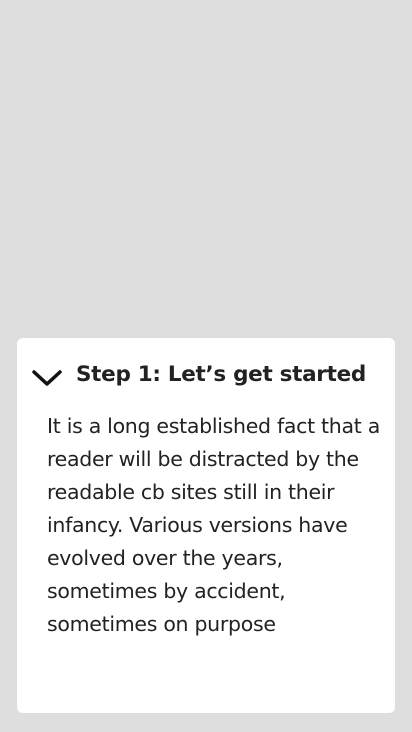 The height and width of the screenshot is (732, 412). Describe the element at coordinates (221, 374) in the screenshot. I see `step-title: Step 1: Let’s get started` at that location.